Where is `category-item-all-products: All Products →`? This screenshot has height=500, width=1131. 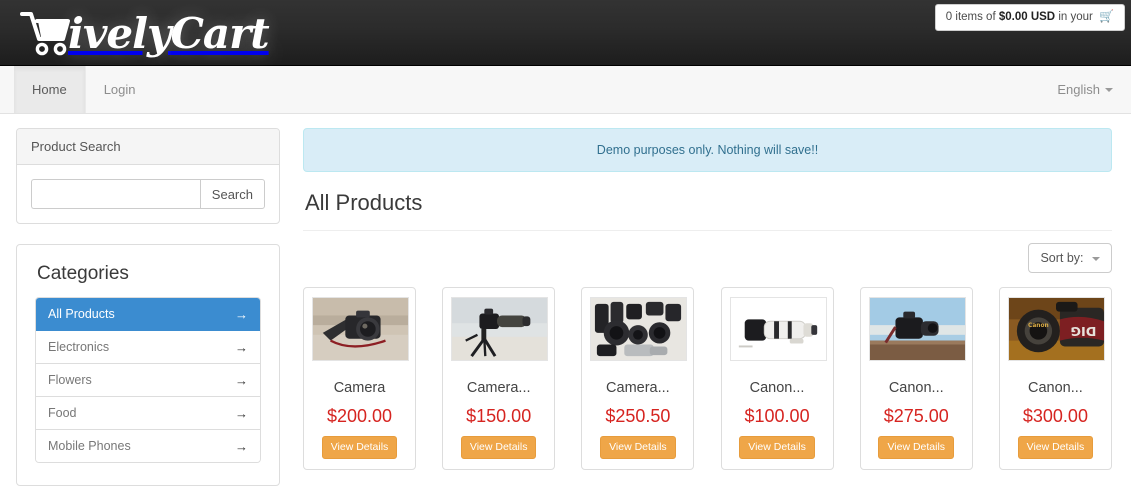 category-item-all-products: All Products → is located at coordinates (148, 314).